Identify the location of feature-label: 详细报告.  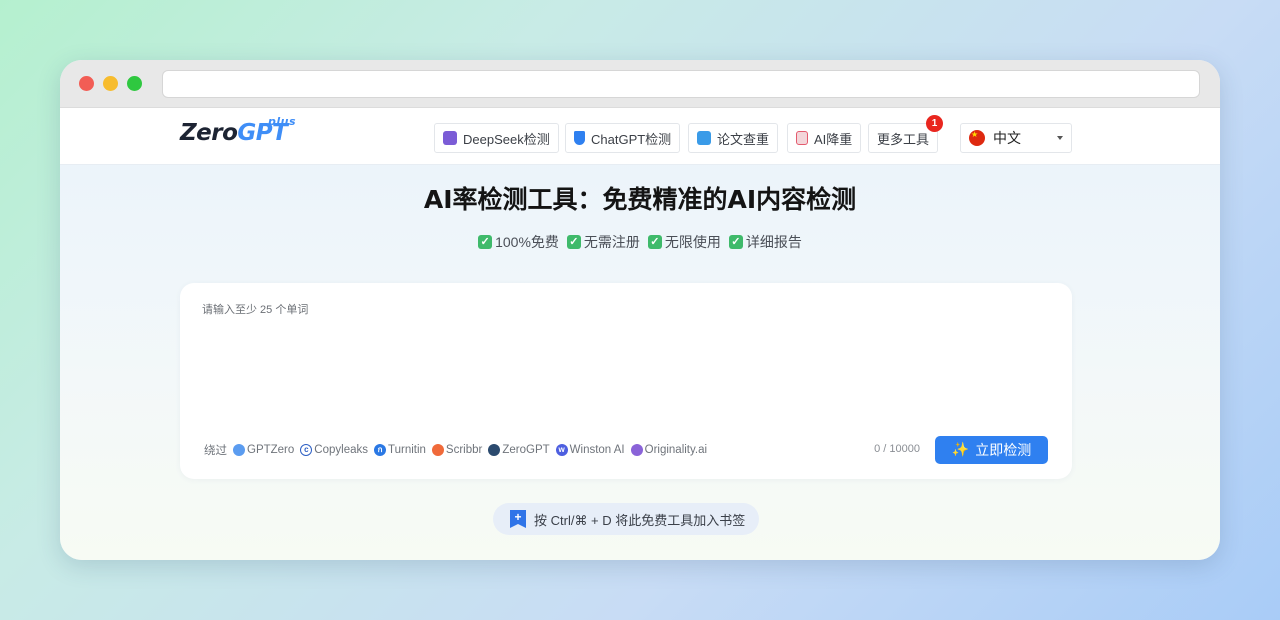
(773, 242).